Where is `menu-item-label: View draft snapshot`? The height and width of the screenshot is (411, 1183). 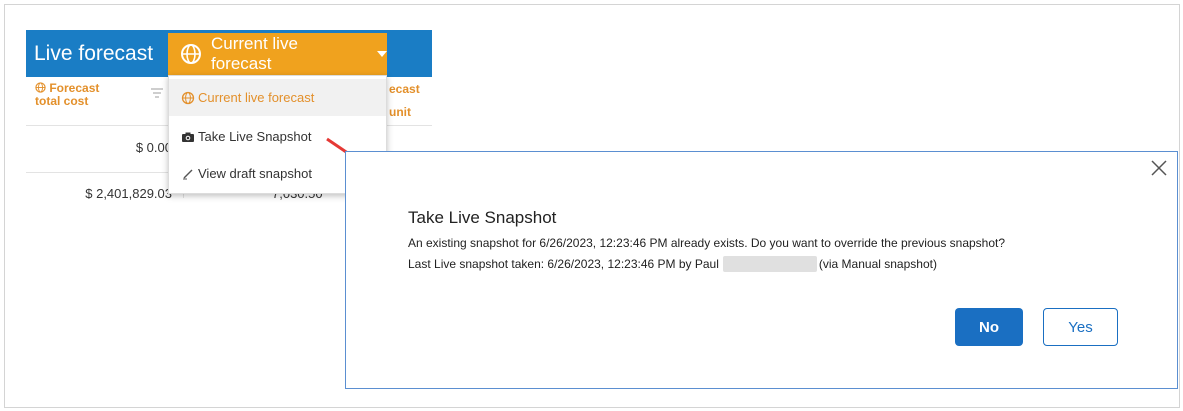
menu-item-label: View draft snapshot is located at coordinates (255, 173).